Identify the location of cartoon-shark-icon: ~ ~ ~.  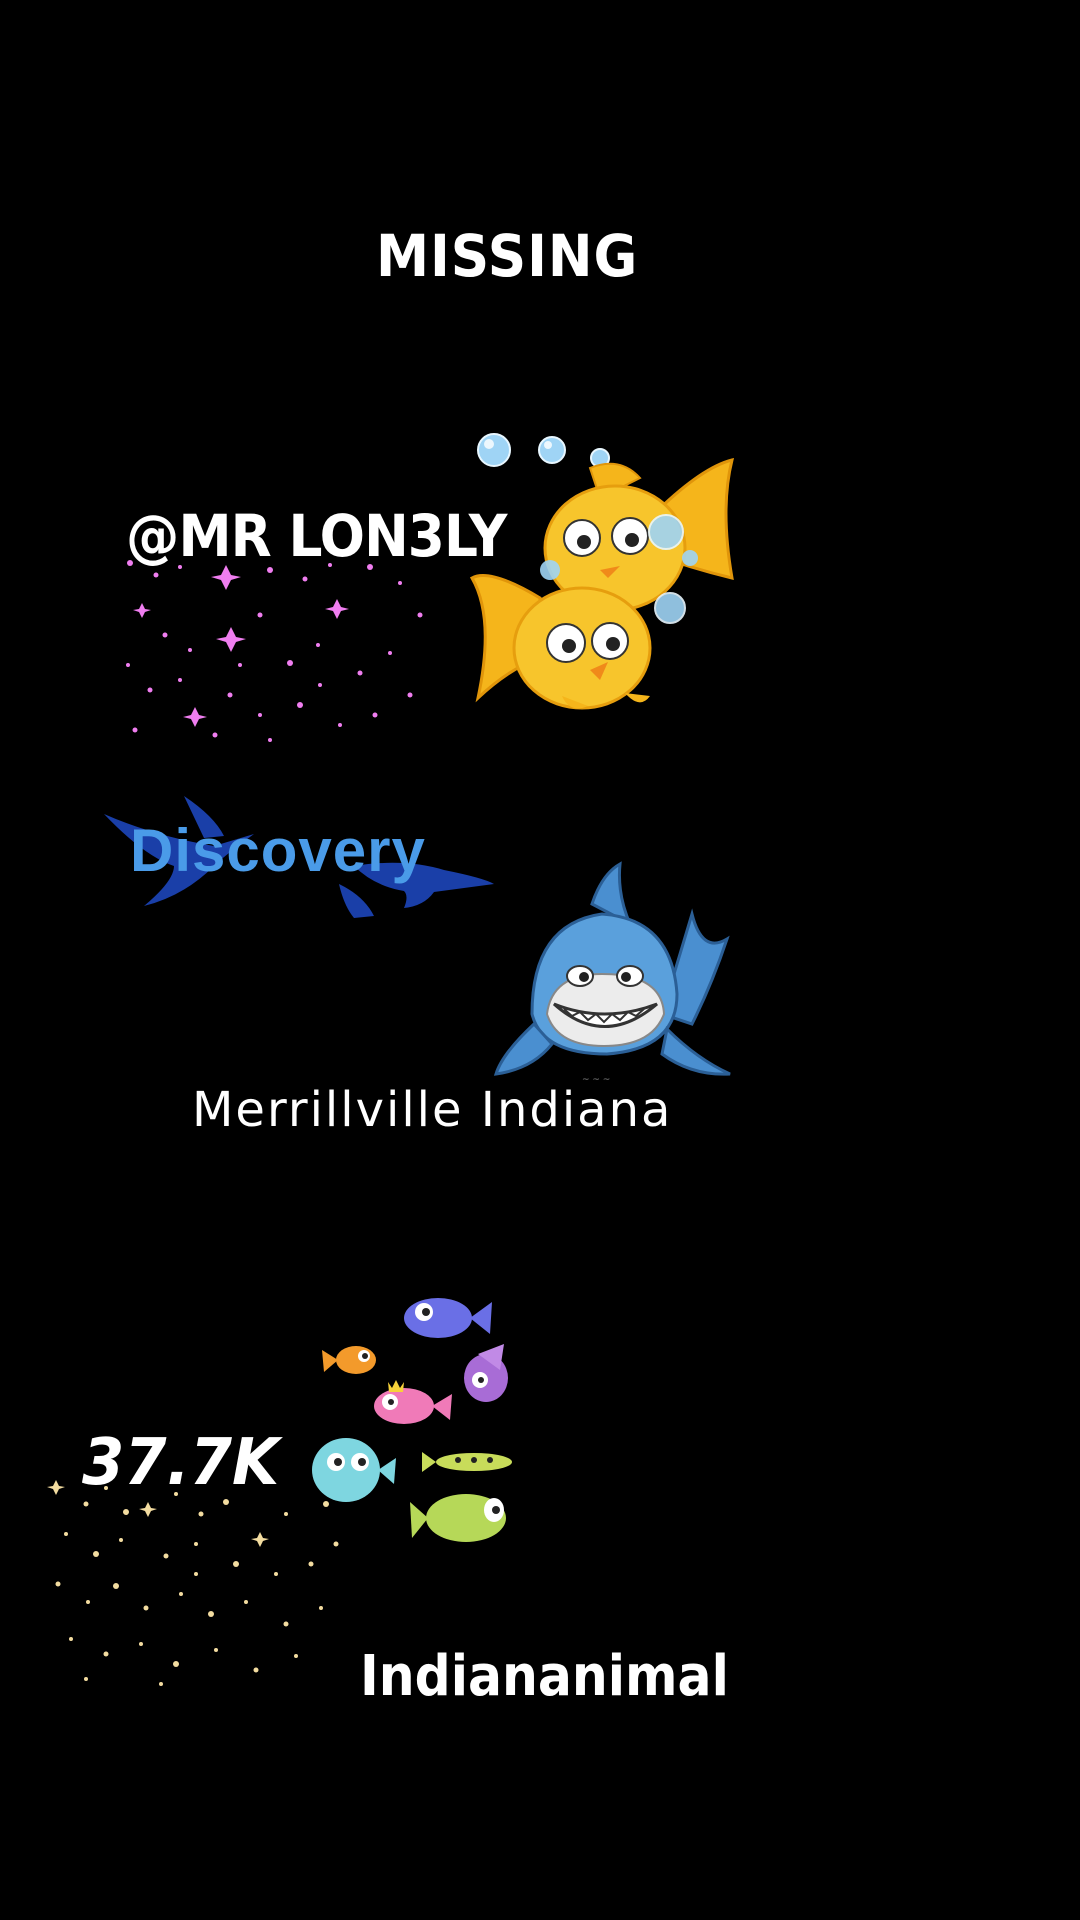
(612, 973).